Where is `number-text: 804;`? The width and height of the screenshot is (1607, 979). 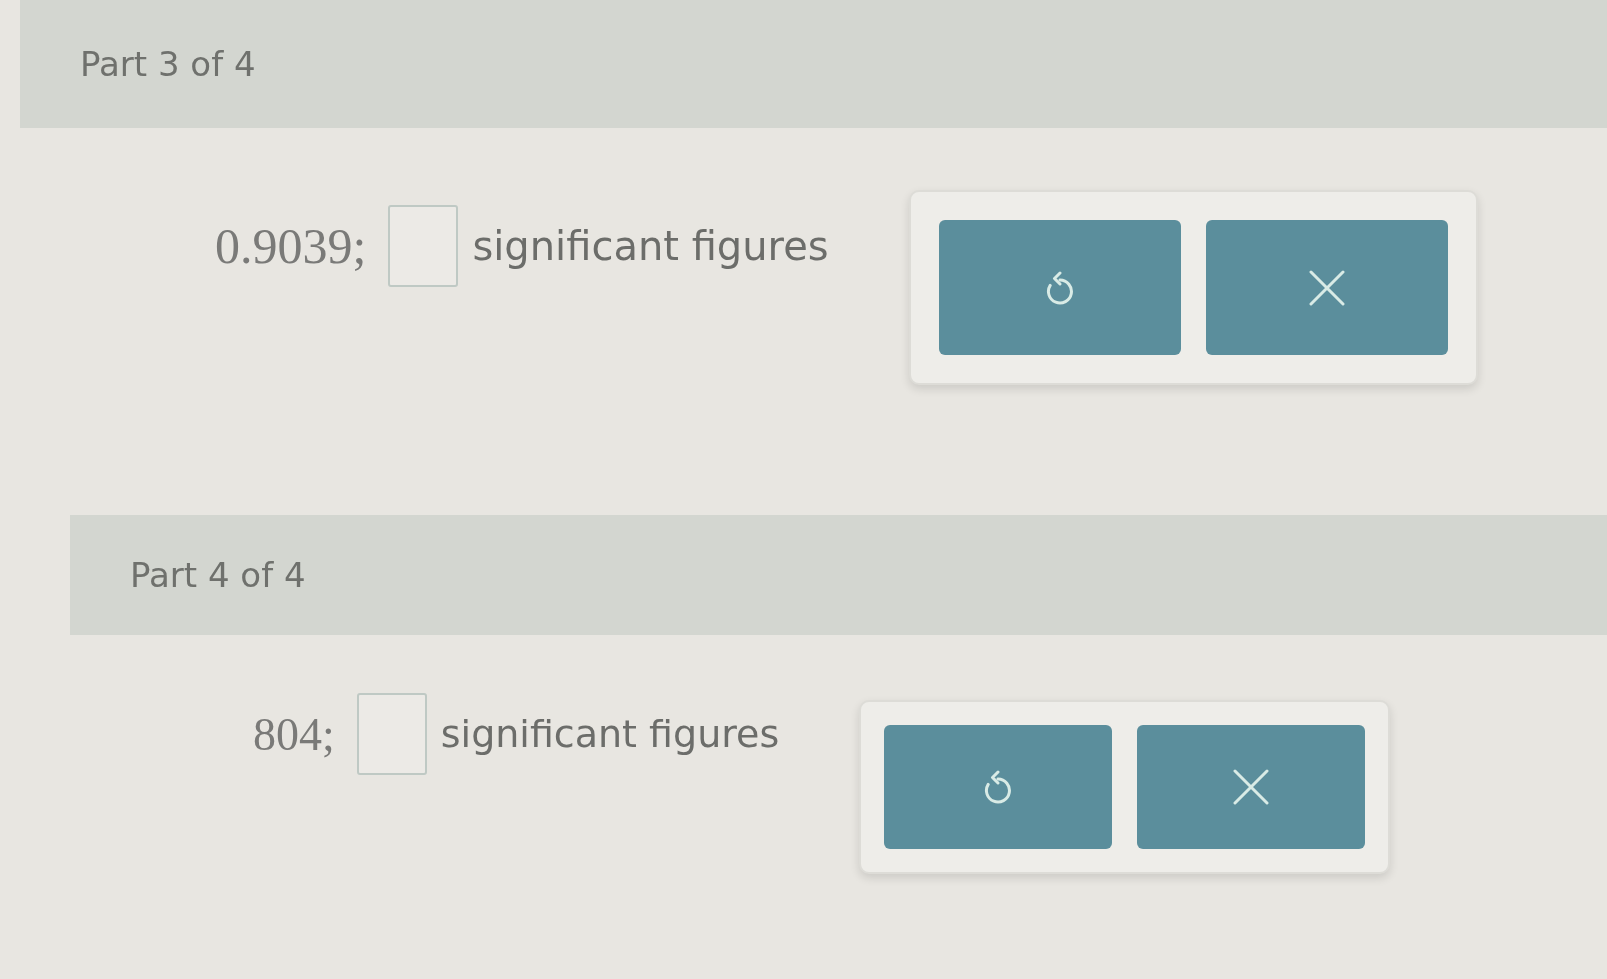 number-text: 804; is located at coordinates (294, 734).